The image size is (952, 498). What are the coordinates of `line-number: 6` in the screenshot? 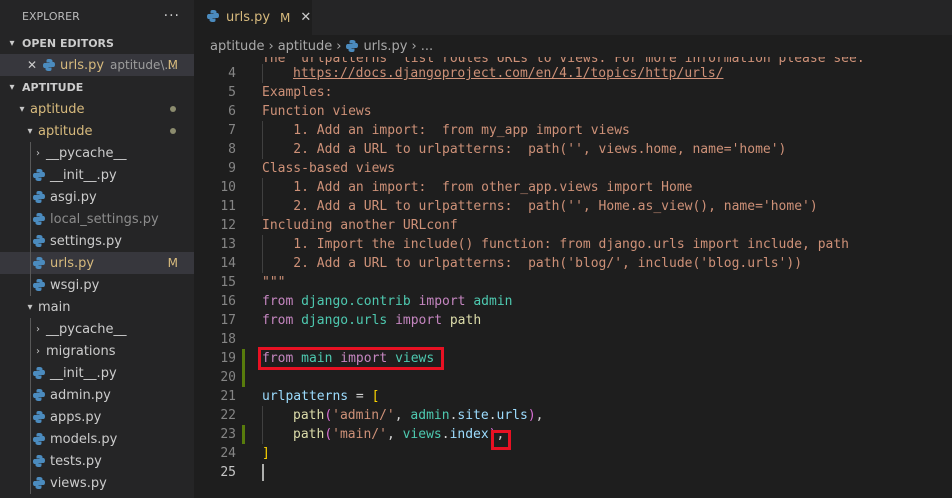 It's located at (232, 111).